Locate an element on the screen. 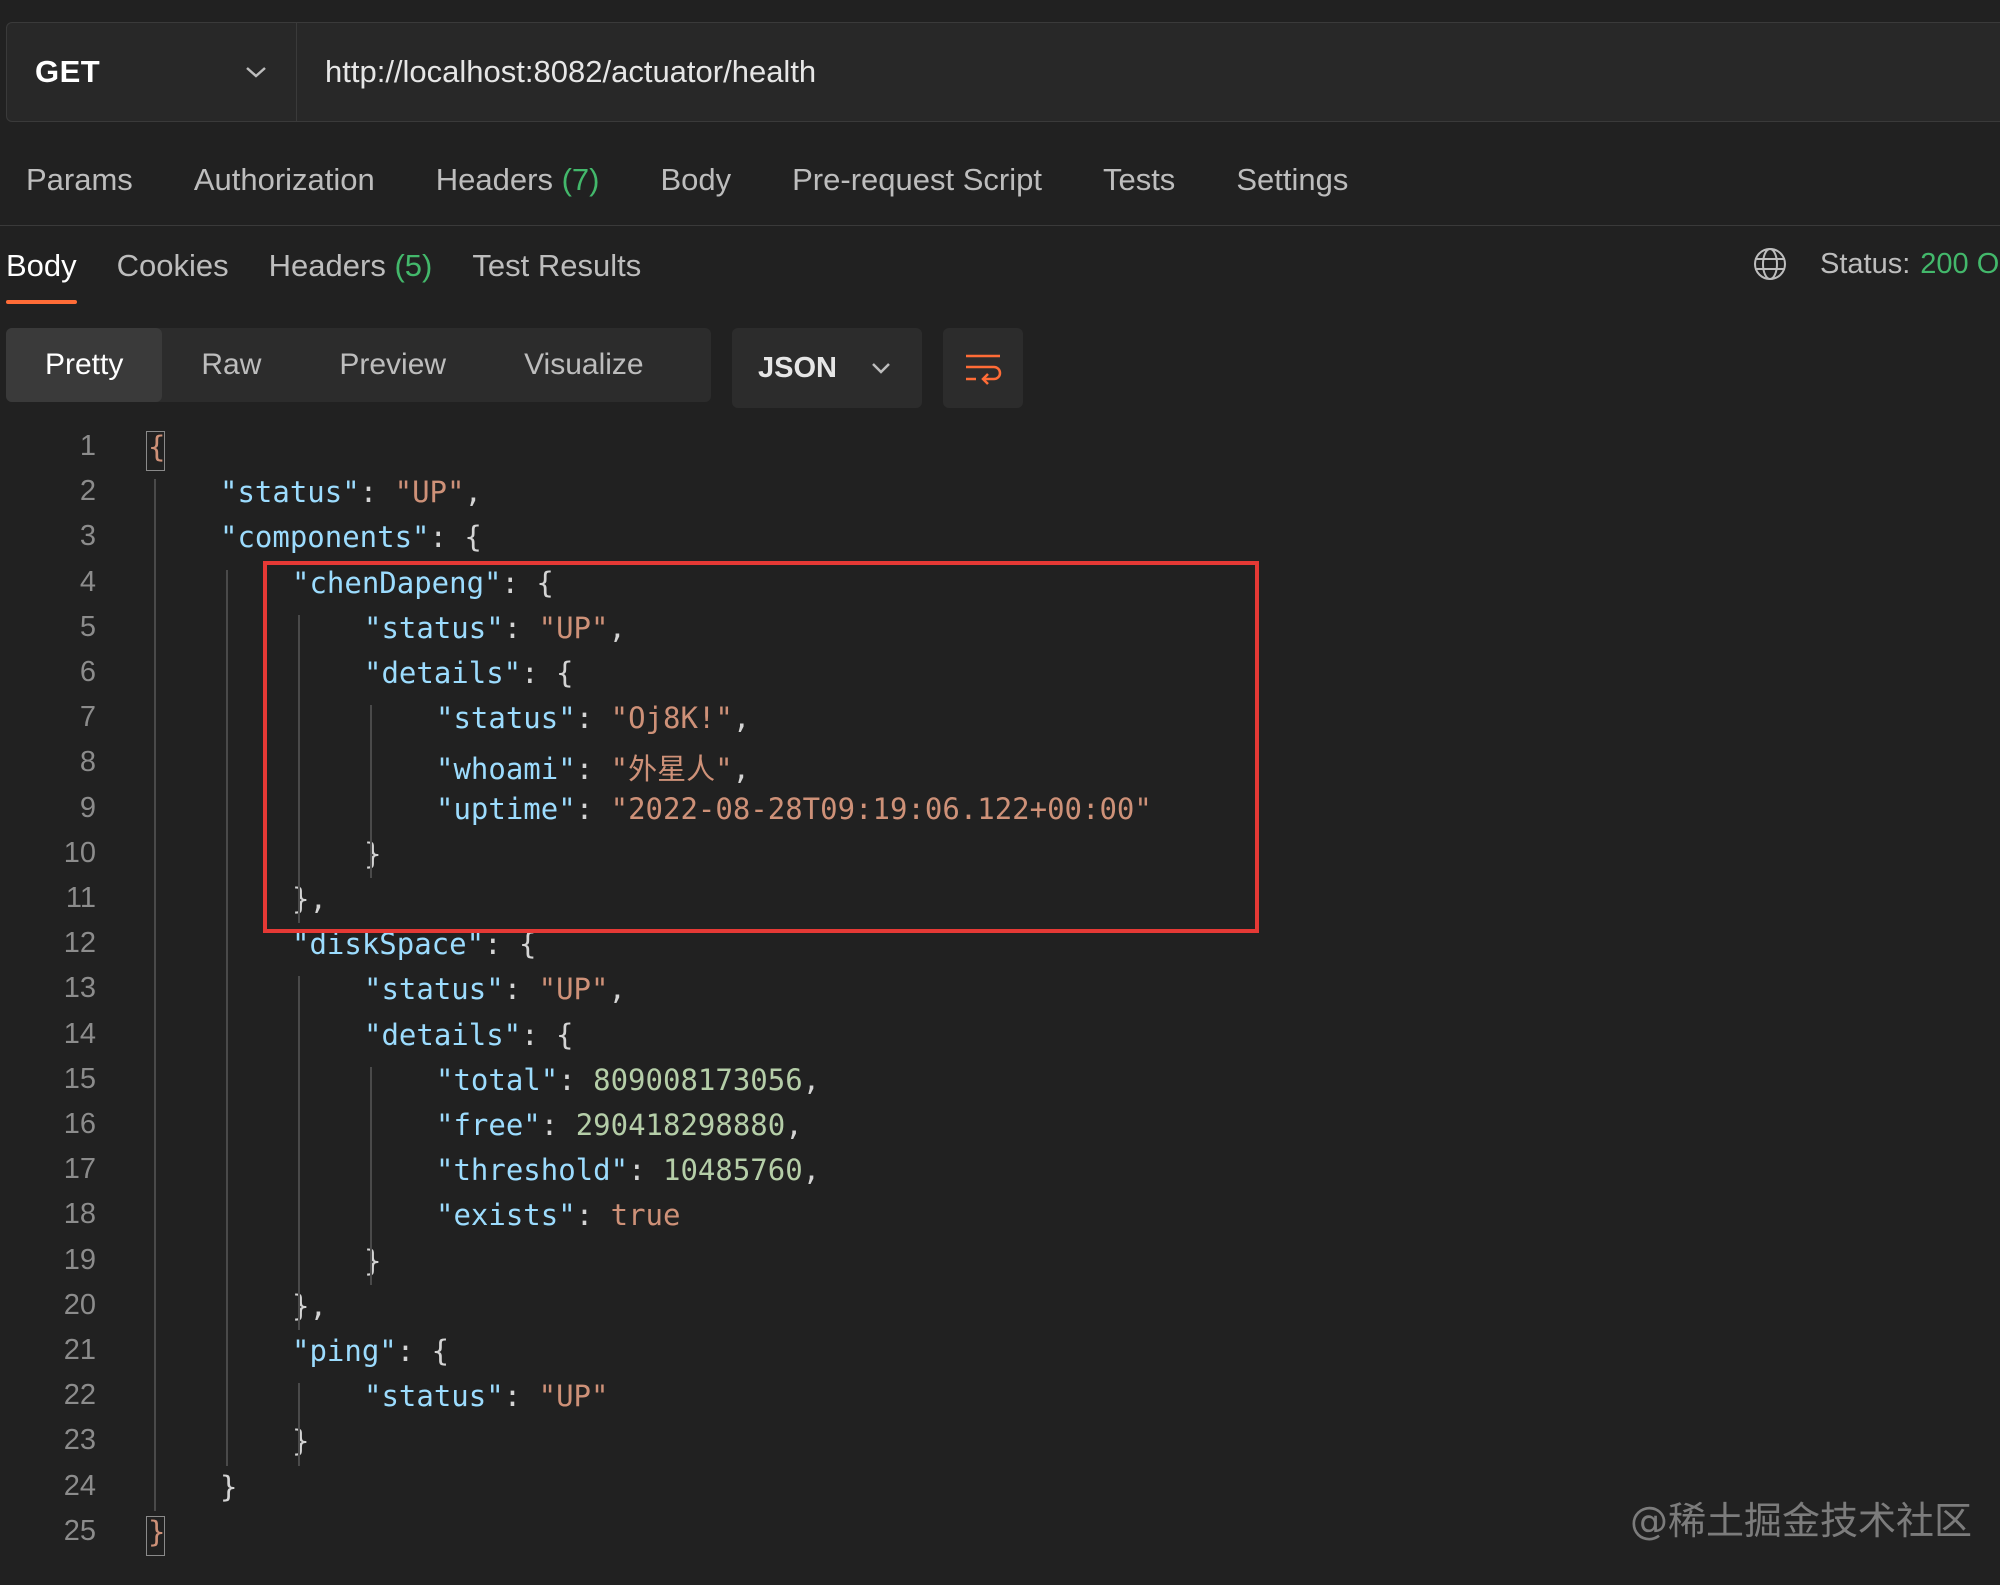 The image size is (2000, 1585). line-number: 24 is located at coordinates (79, 1485).